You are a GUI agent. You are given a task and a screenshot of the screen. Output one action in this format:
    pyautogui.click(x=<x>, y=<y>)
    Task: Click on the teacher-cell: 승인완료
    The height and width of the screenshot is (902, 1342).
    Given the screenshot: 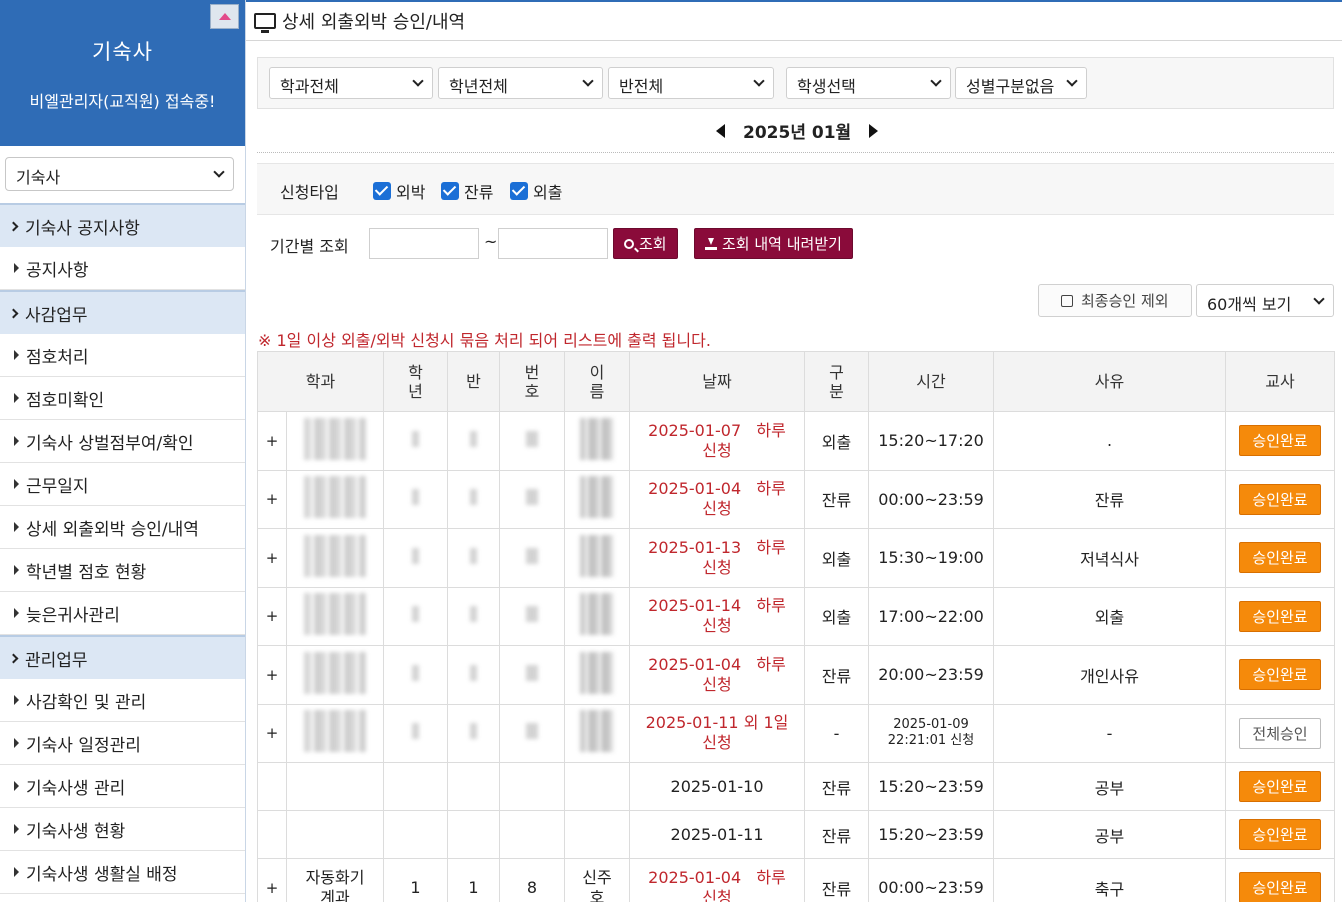 What is the action you would take?
    pyautogui.click(x=1280, y=834)
    